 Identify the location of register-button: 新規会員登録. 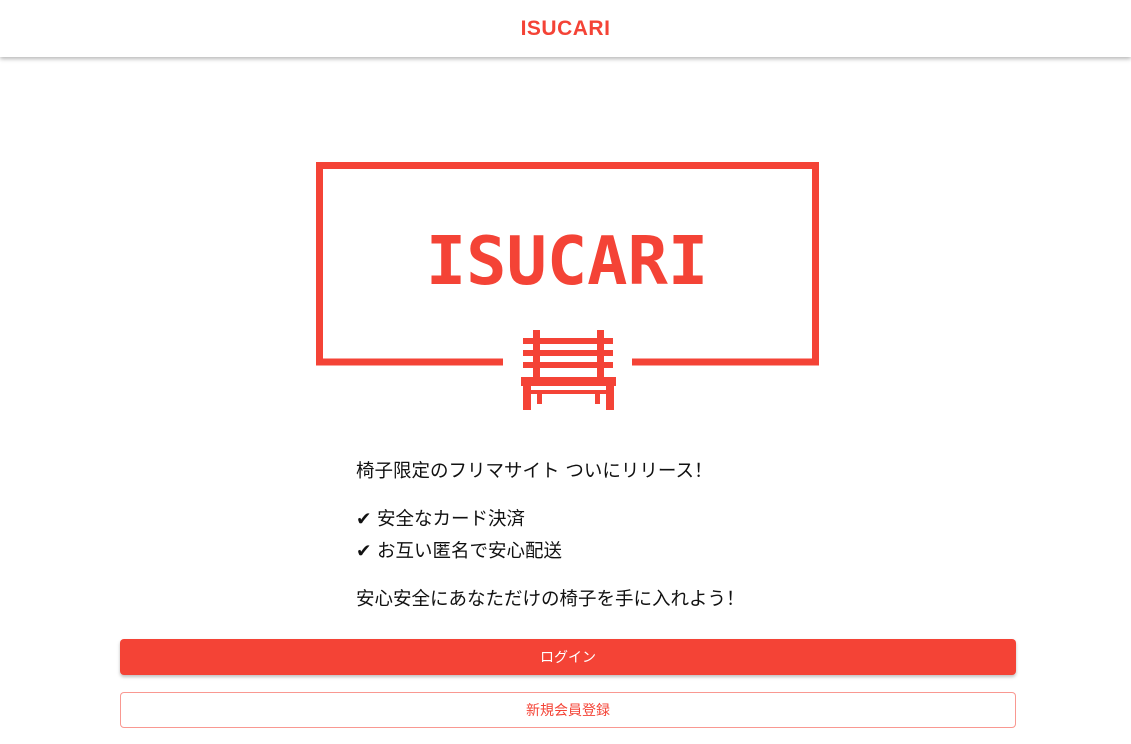
(568, 710).